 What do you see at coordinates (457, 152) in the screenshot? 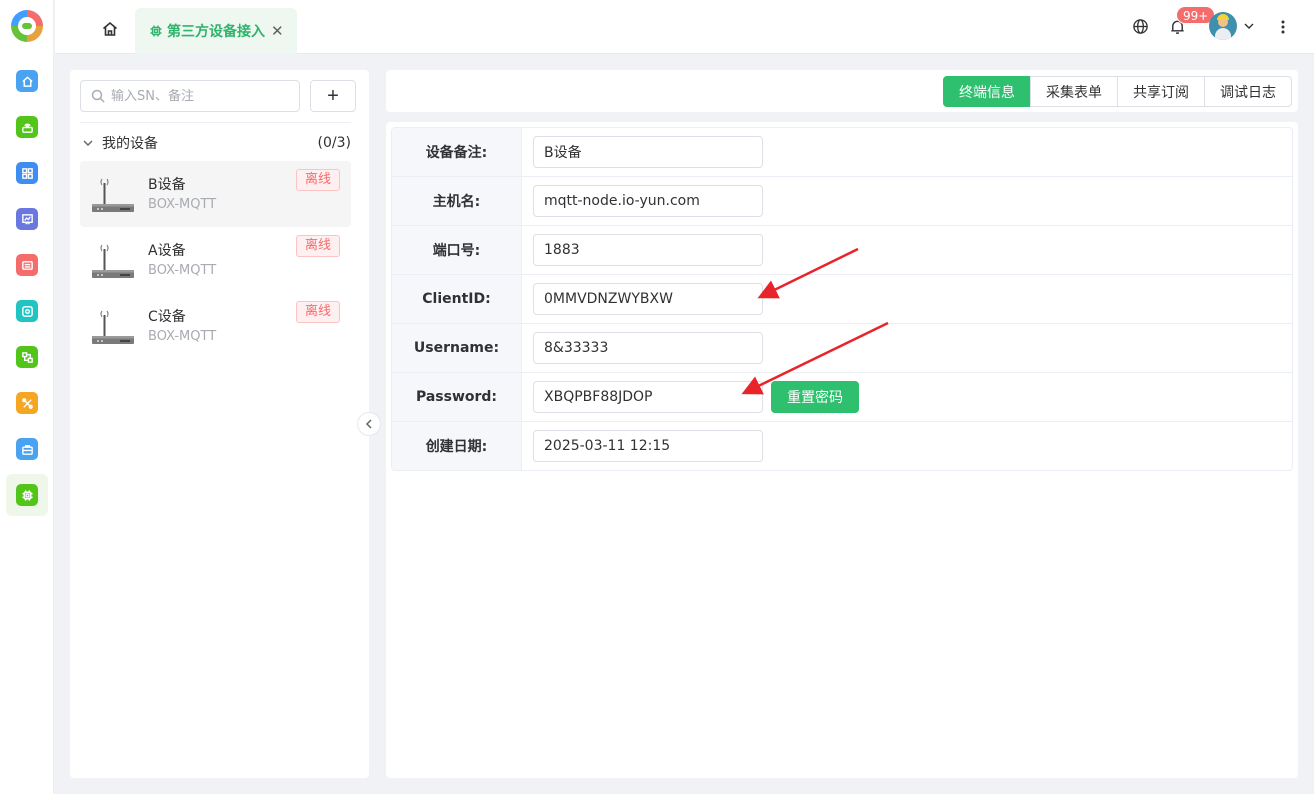
I see `field-label: 设备备注:` at bounding box center [457, 152].